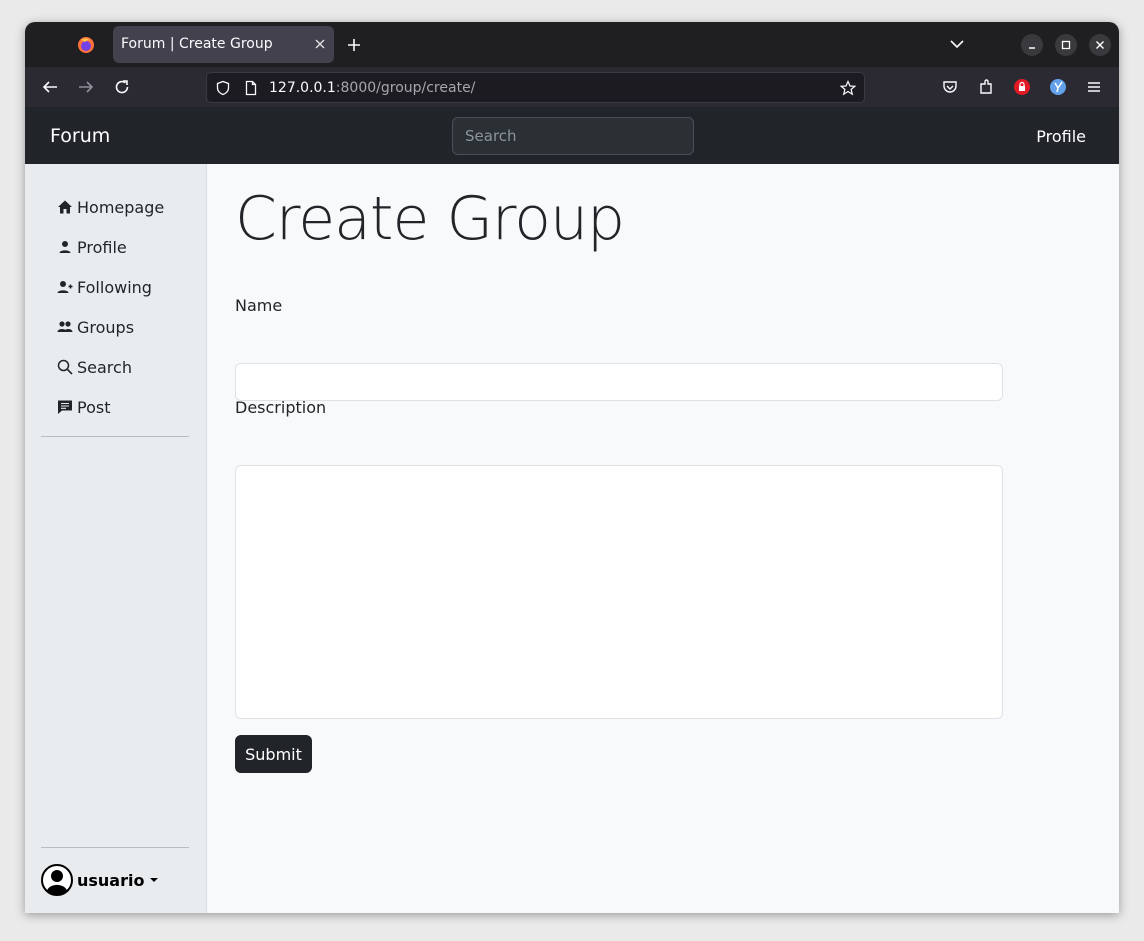 The image size is (1144, 941). I want to click on url-text: 127.0.0.1:8000/group/create/, so click(372, 88).